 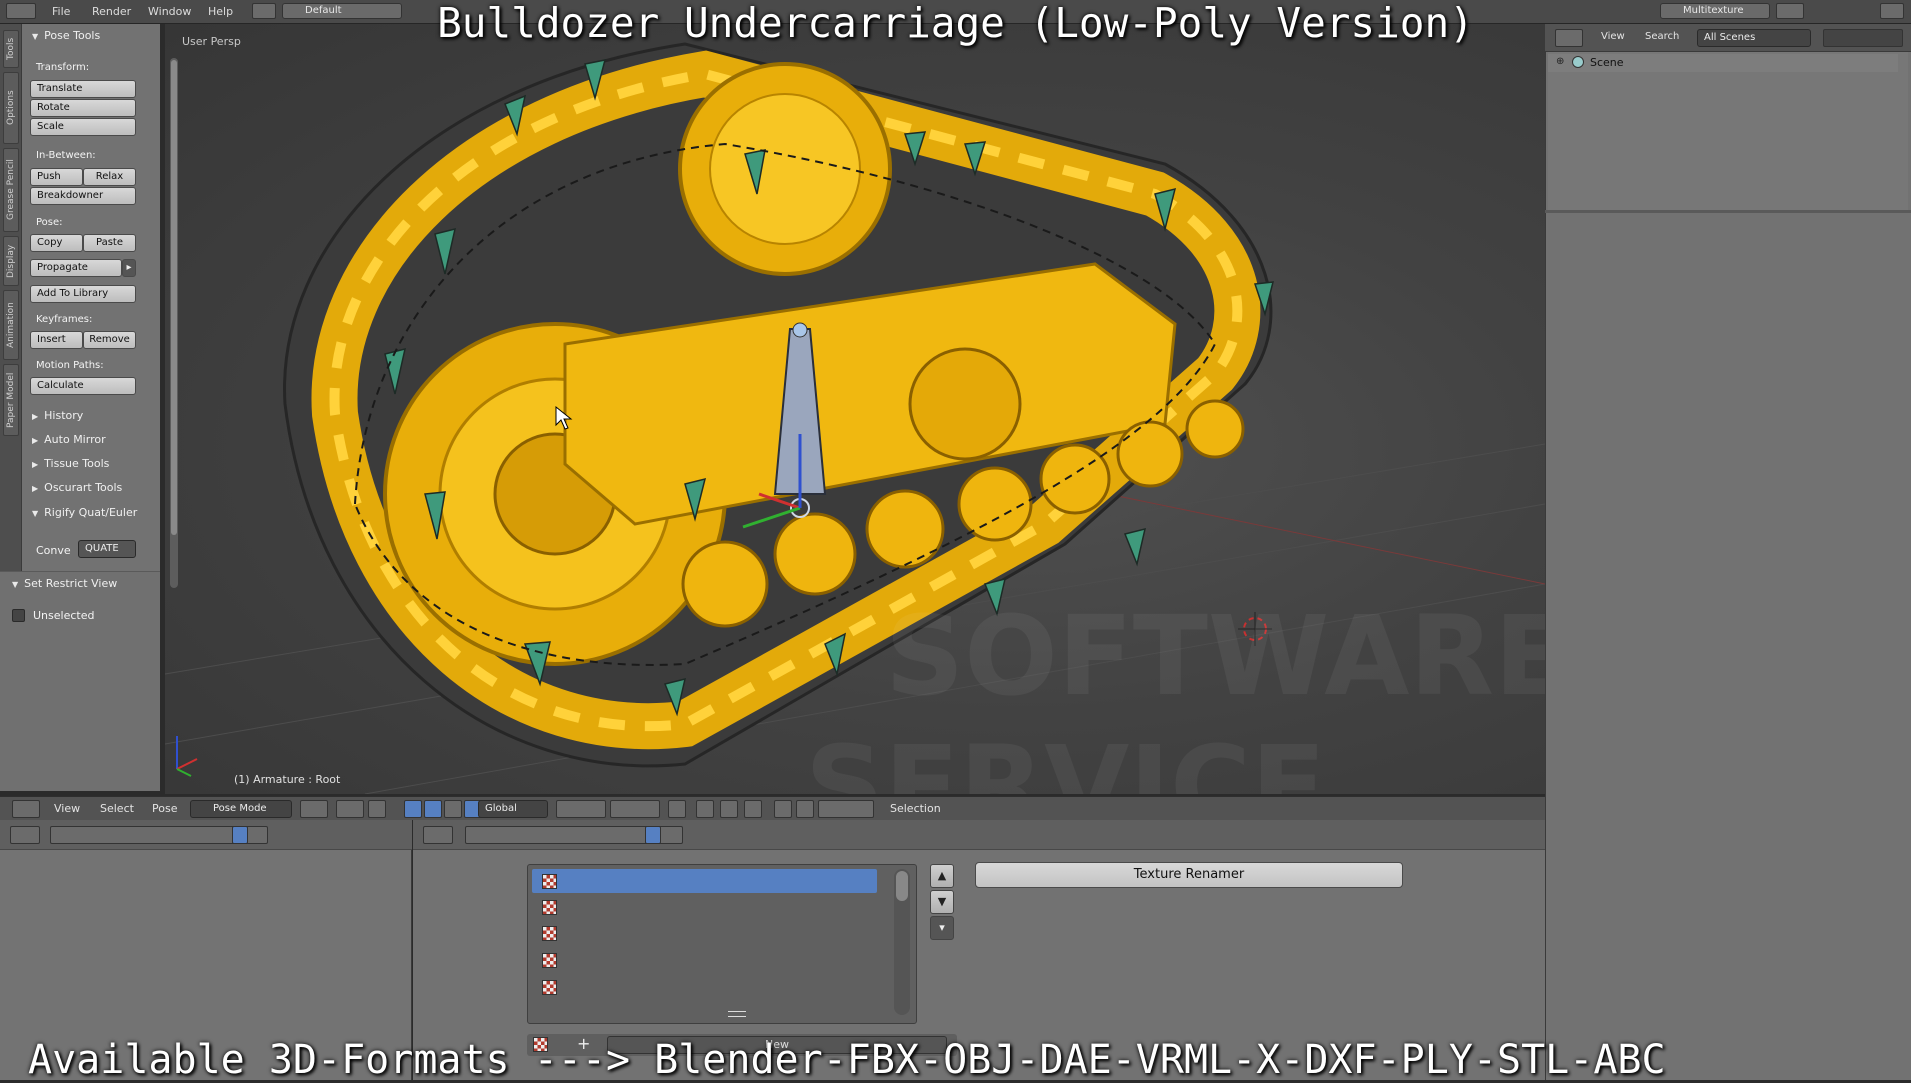 I want to click on list-scrollbar, so click(x=902, y=942).